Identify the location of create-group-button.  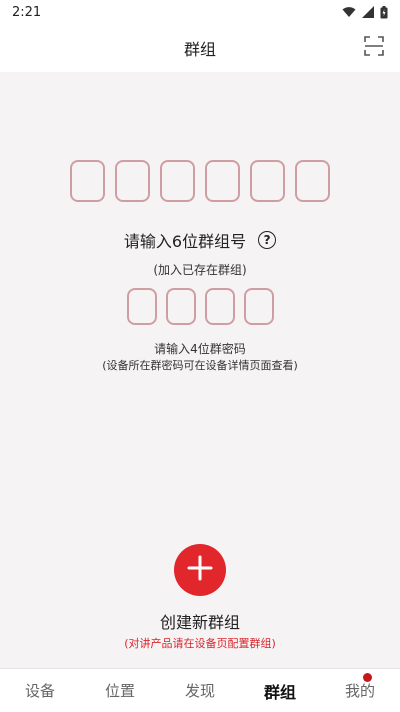
(200, 570).